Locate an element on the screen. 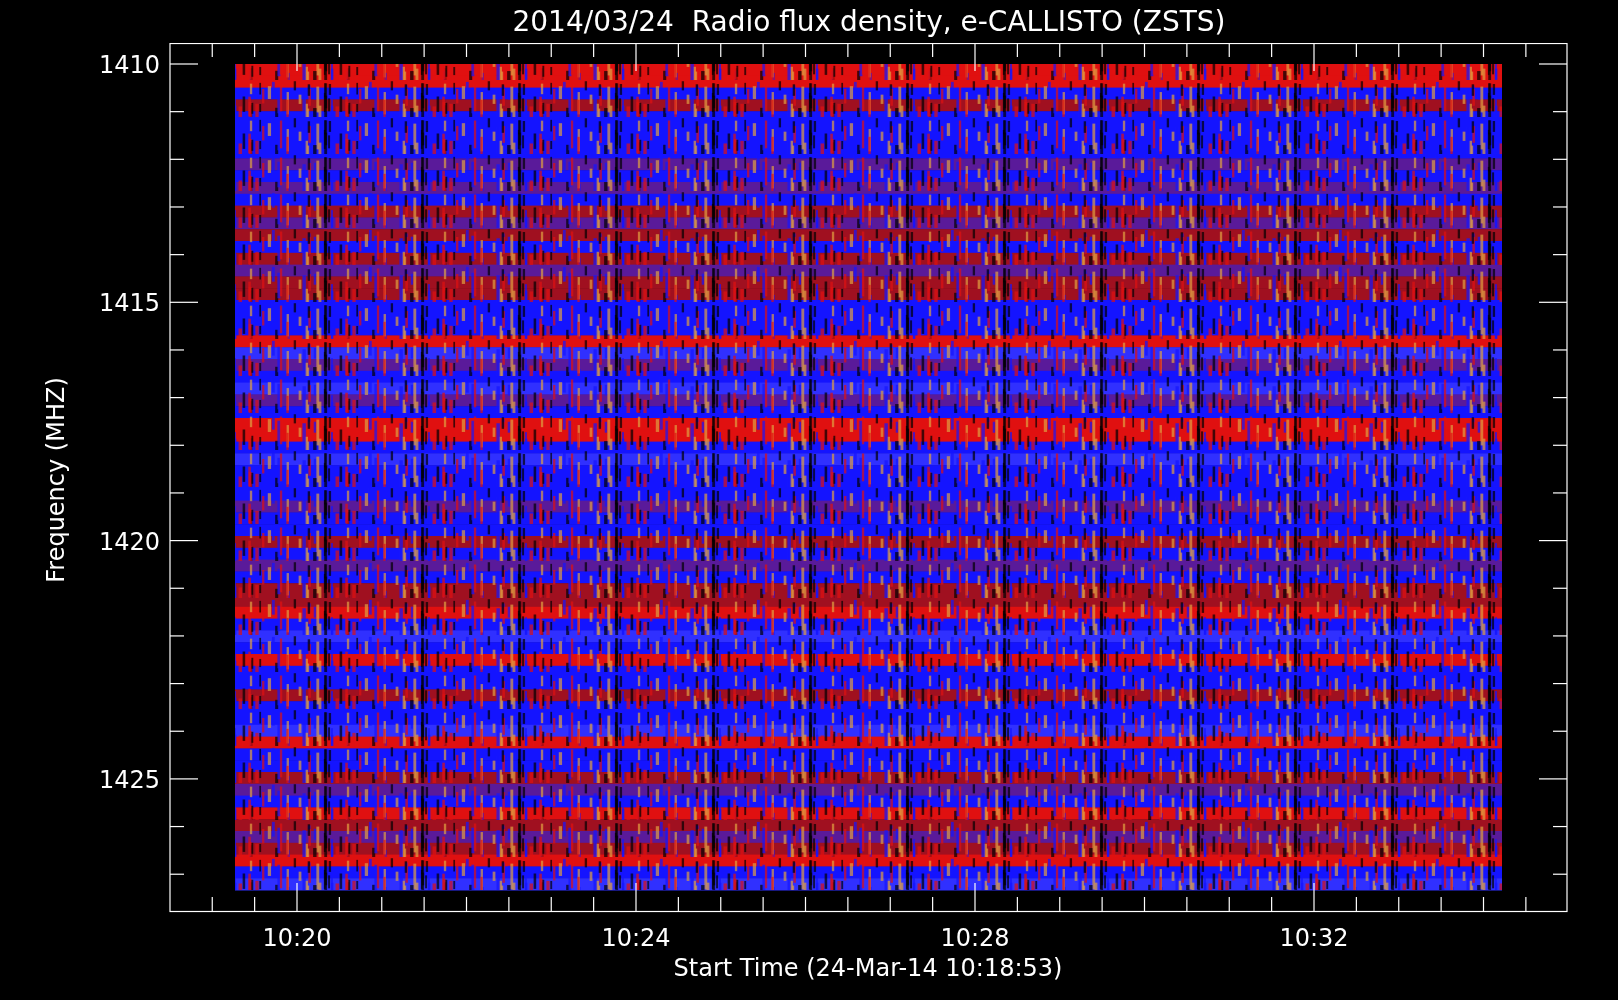 The width and height of the screenshot is (1618, 1000). y-axis-title: Frequency (MHZ) is located at coordinates (56, 480).